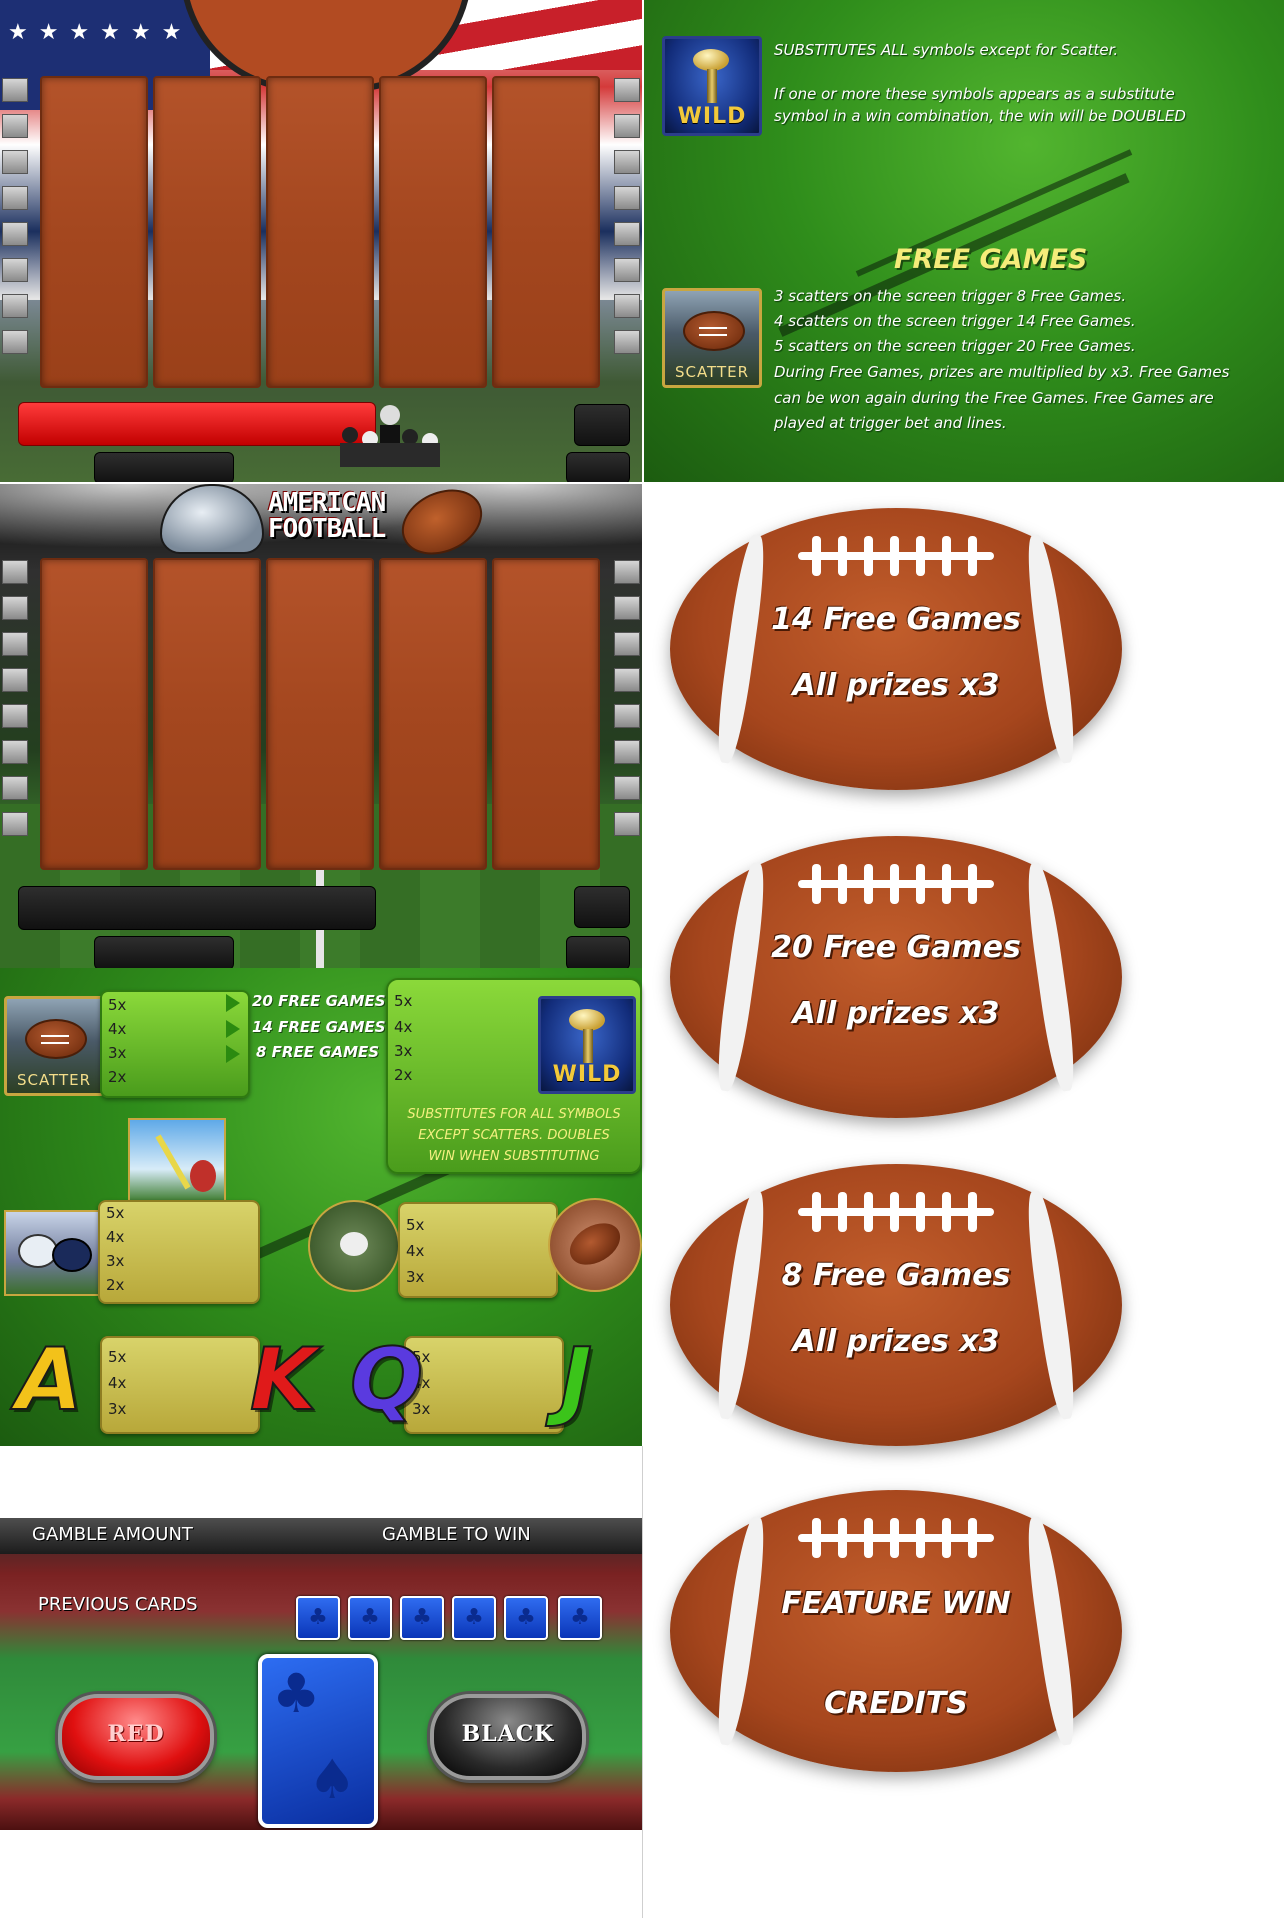  What do you see at coordinates (319, 1027) in the screenshot?
I see `scatter-prize-14: 14 FREE GAMES` at bounding box center [319, 1027].